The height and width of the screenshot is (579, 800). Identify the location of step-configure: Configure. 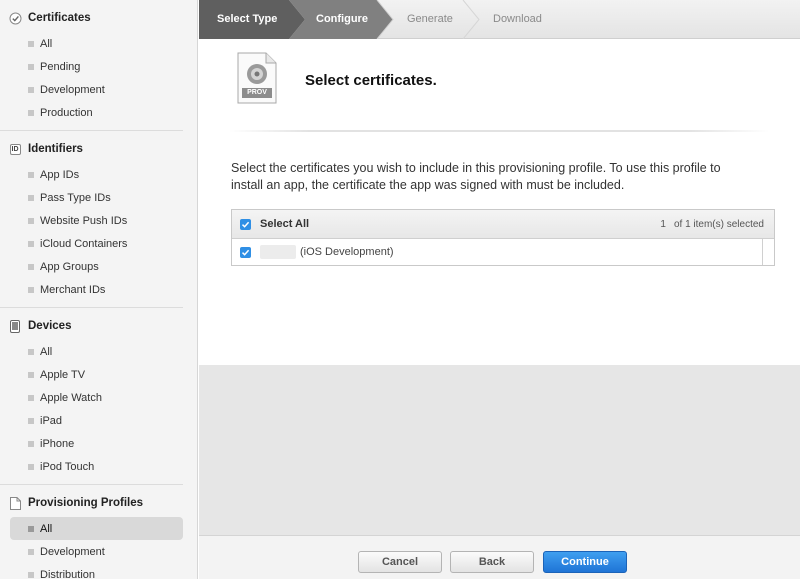
(342, 19).